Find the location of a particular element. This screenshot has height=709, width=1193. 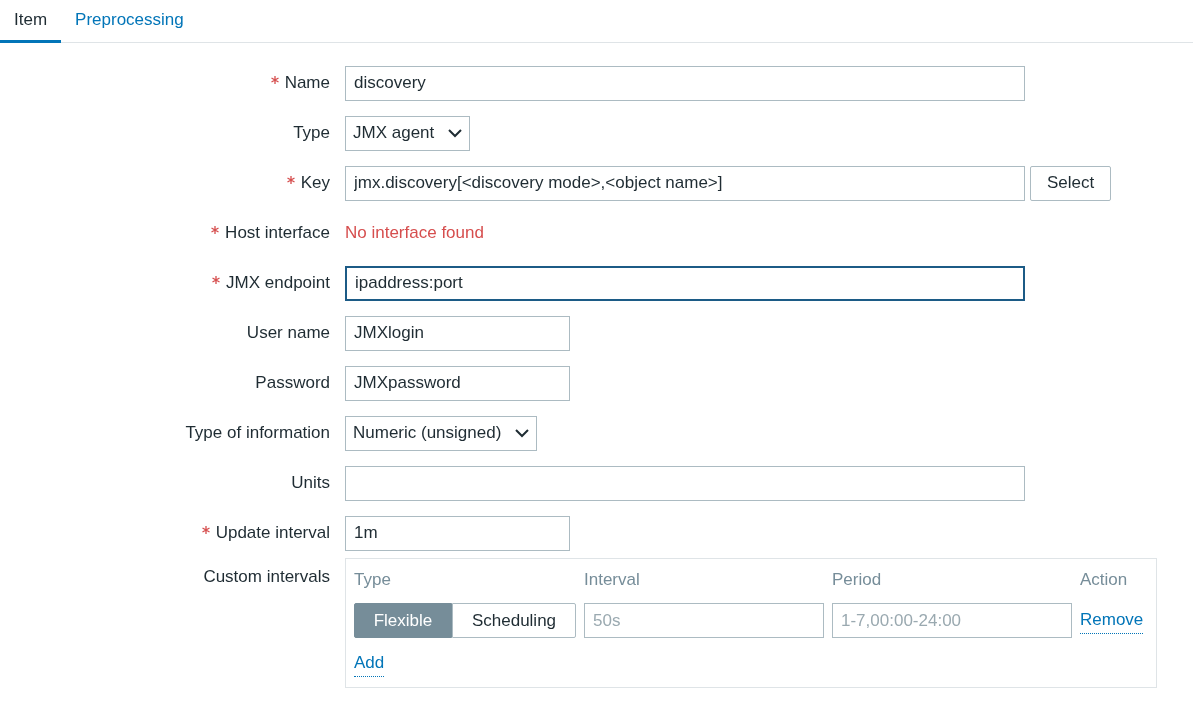

field-label: Type is located at coordinates (311, 133).